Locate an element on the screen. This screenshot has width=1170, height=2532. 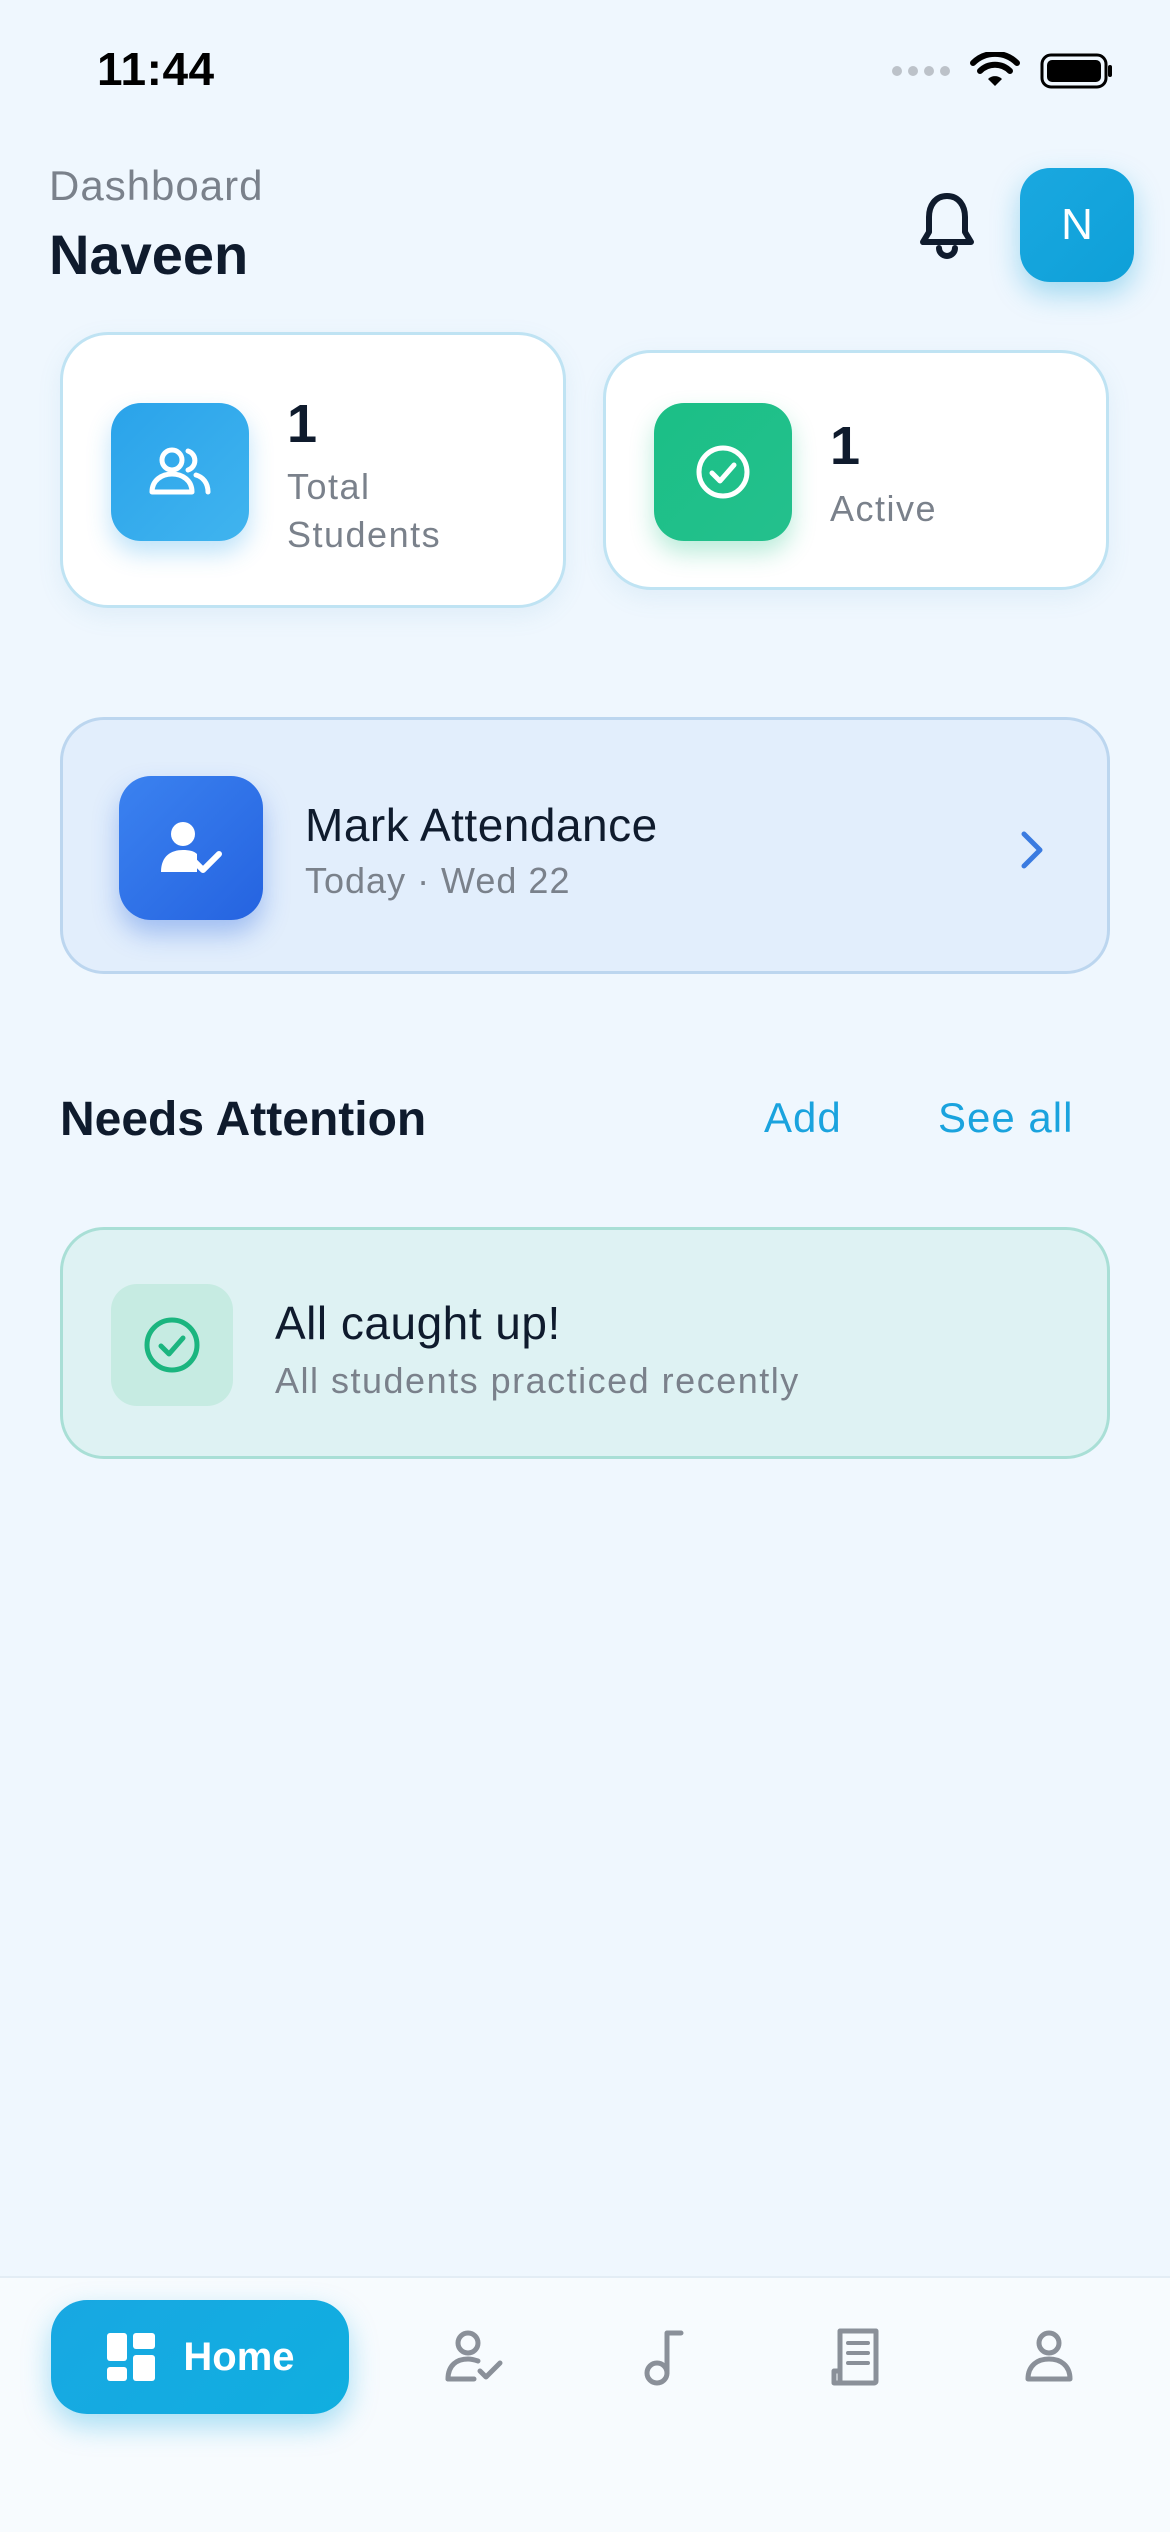
attendance-icon-tile is located at coordinates (191, 848).